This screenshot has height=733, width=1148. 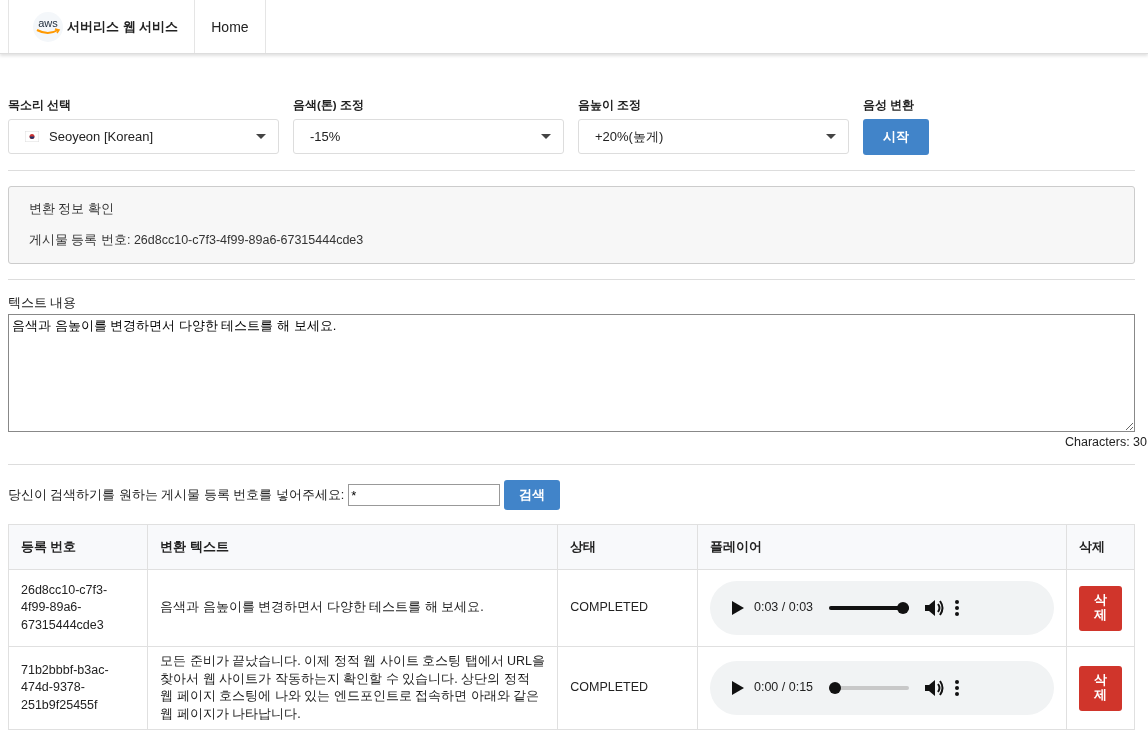 I want to click on search-button: 검색, so click(x=532, y=495).